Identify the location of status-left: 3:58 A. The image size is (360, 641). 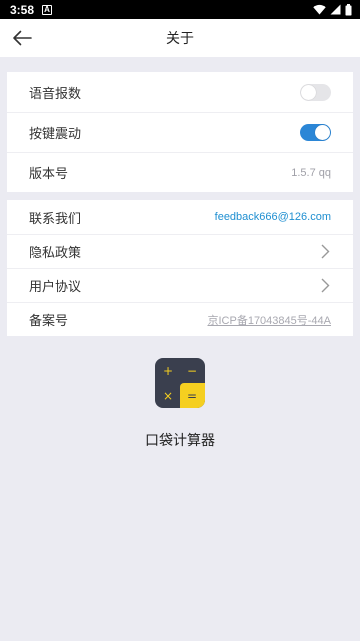
(31, 9).